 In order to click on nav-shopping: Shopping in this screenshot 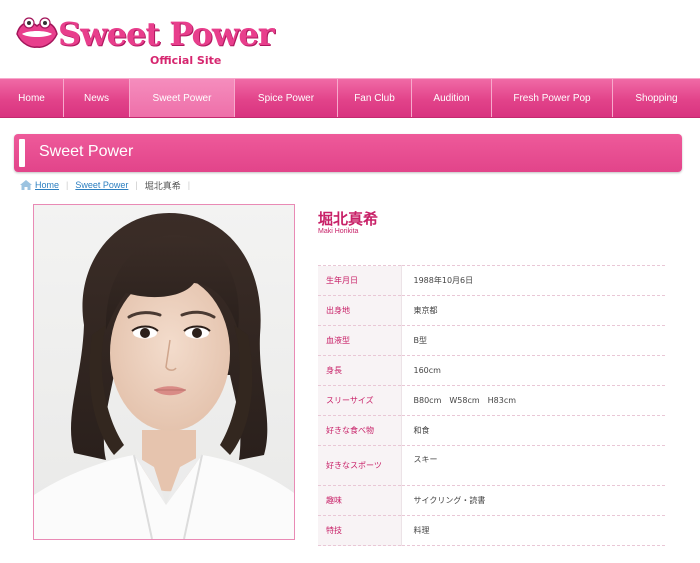, I will do `click(656, 98)`.